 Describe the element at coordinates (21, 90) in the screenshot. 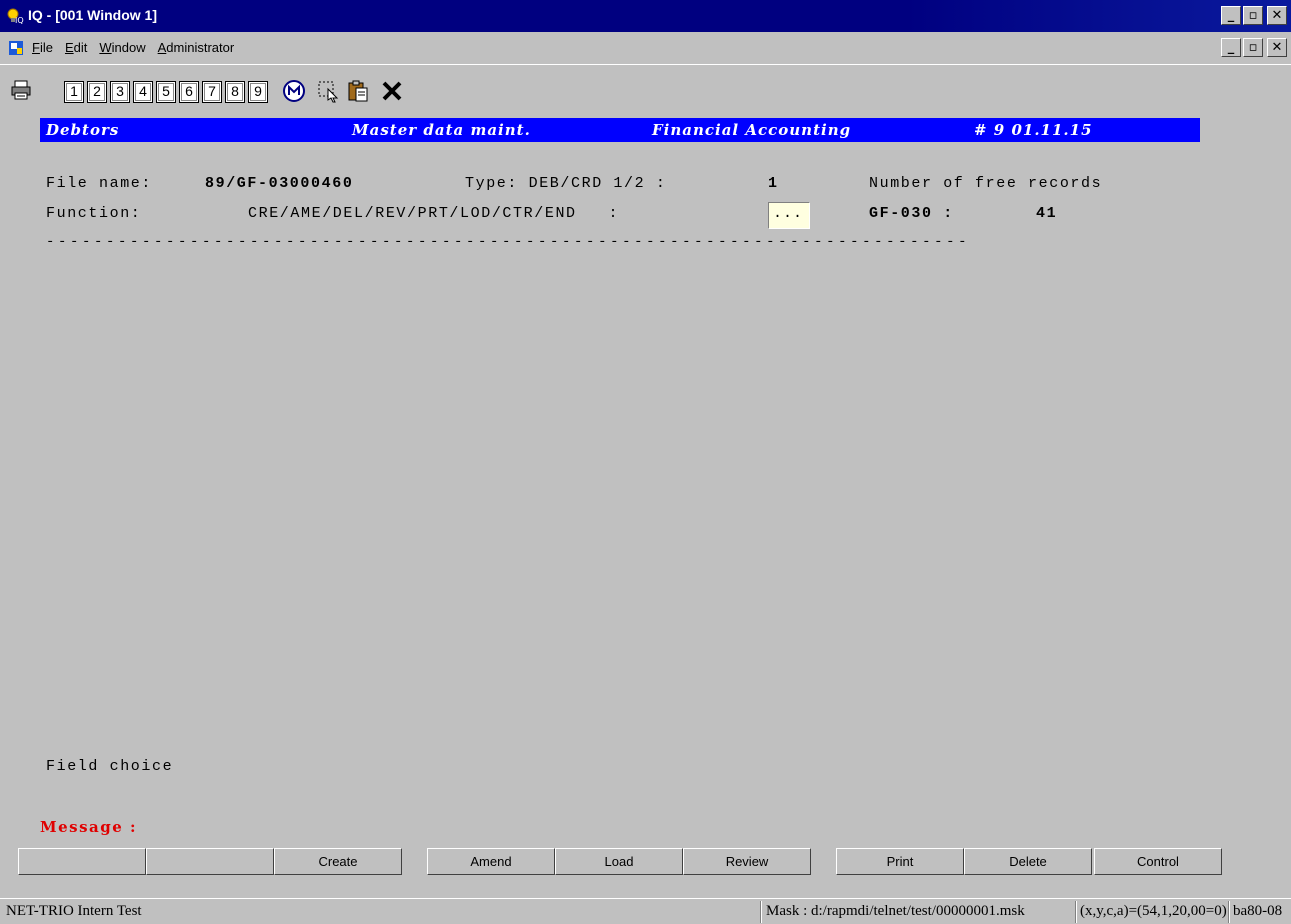

I see `printer-icon` at that location.